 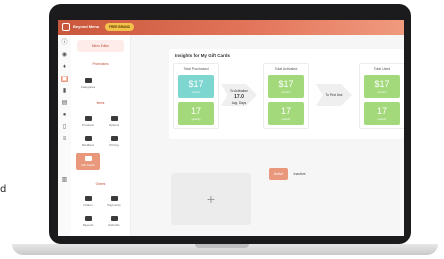 I want to click on sidebar-tile-gift-cards: Gift Cards, so click(x=88, y=161).